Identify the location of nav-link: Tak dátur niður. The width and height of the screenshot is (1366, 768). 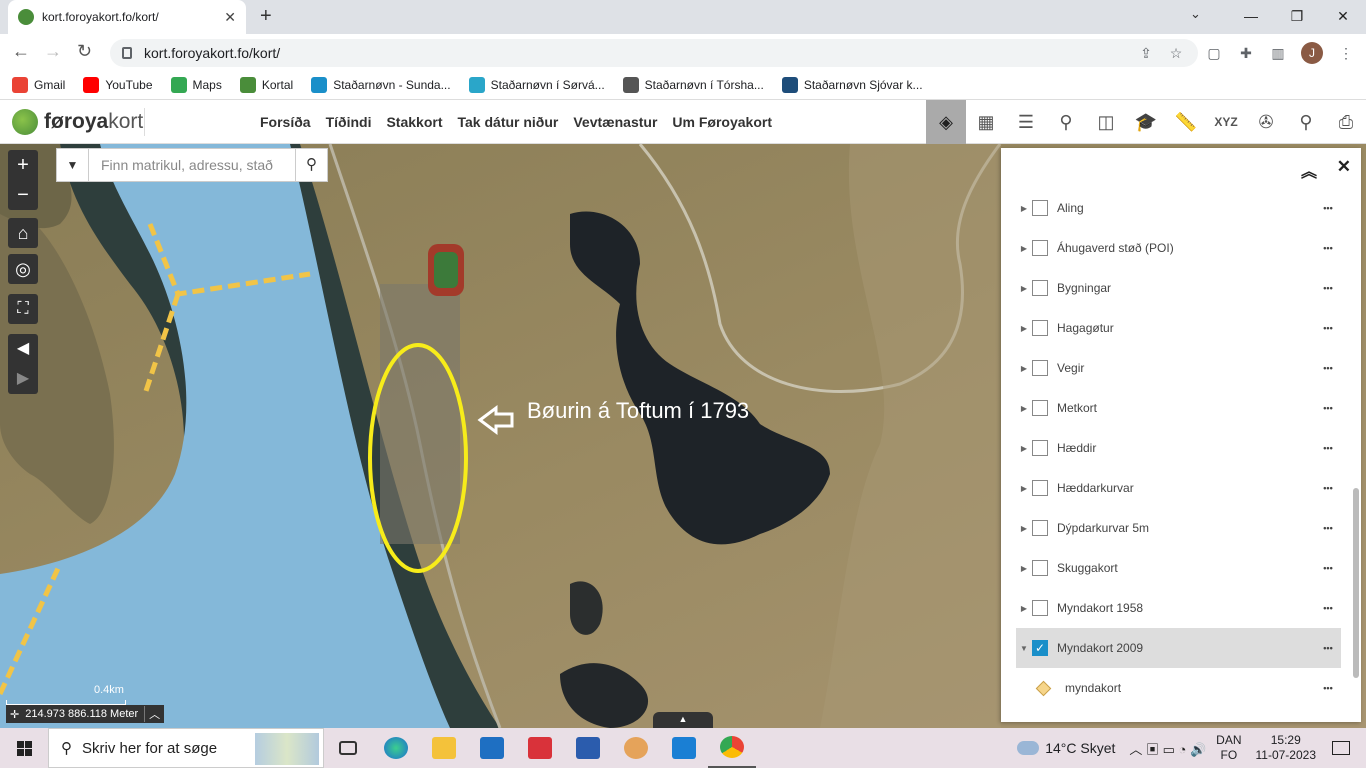
(508, 122).